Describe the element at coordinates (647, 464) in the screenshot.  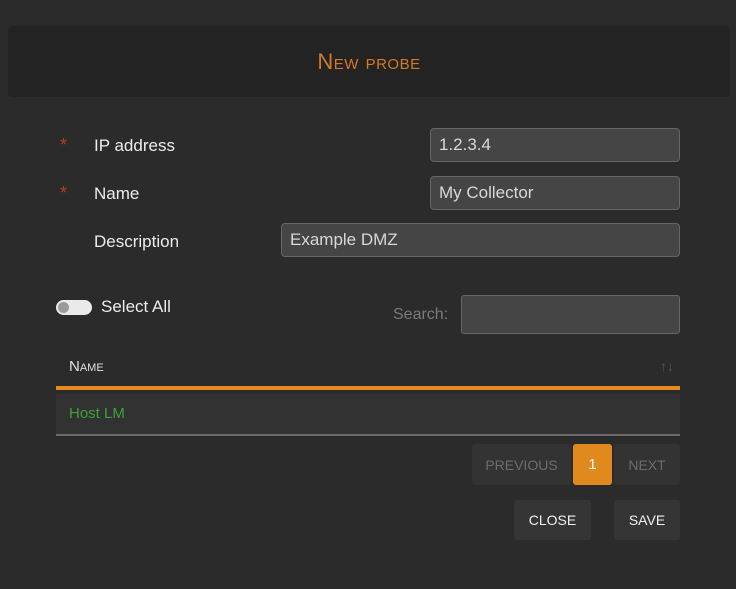
I see `next-button: NEXT` at that location.